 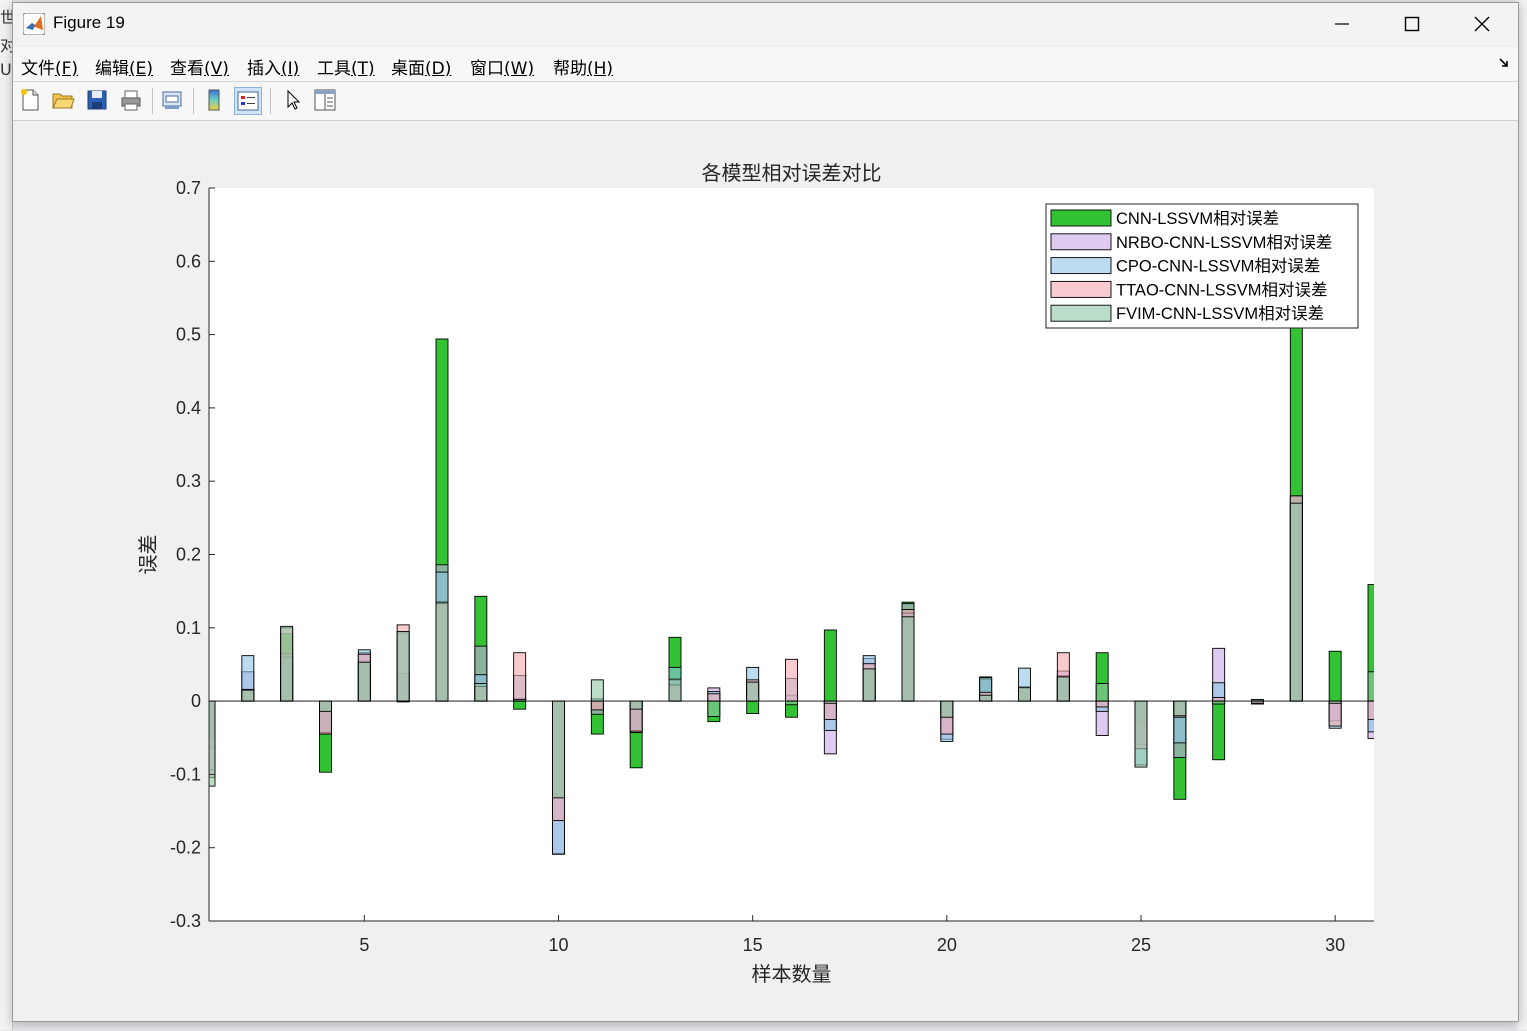 I want to click on y-tick-label: -0.3, so click(x=185, y=921).